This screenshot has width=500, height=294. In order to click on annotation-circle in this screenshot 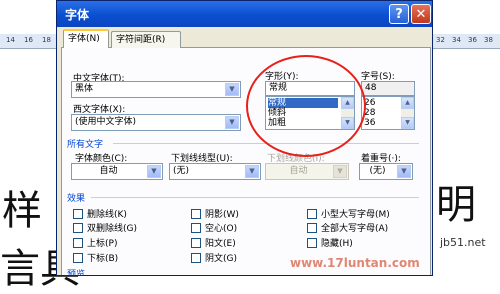, I will do `click(306, 106)`.